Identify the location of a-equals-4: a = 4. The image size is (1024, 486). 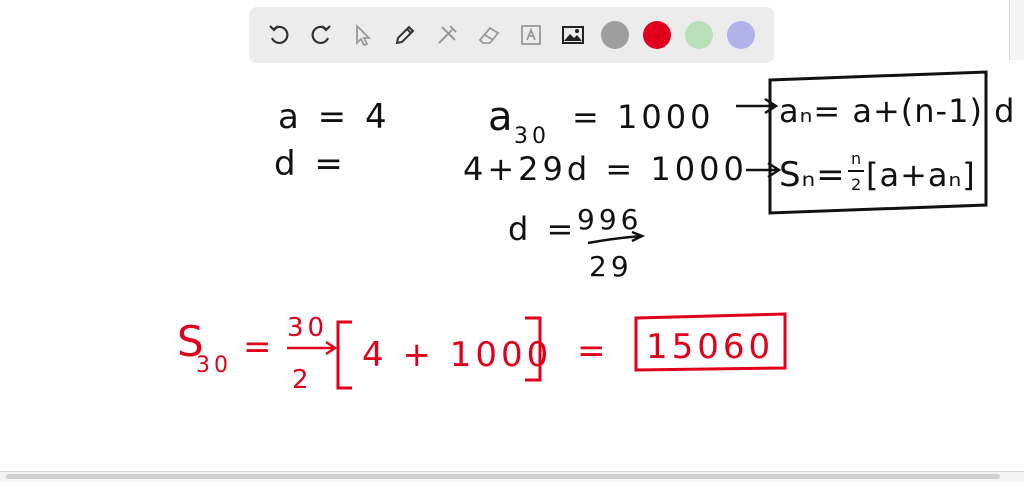
(334, 117).